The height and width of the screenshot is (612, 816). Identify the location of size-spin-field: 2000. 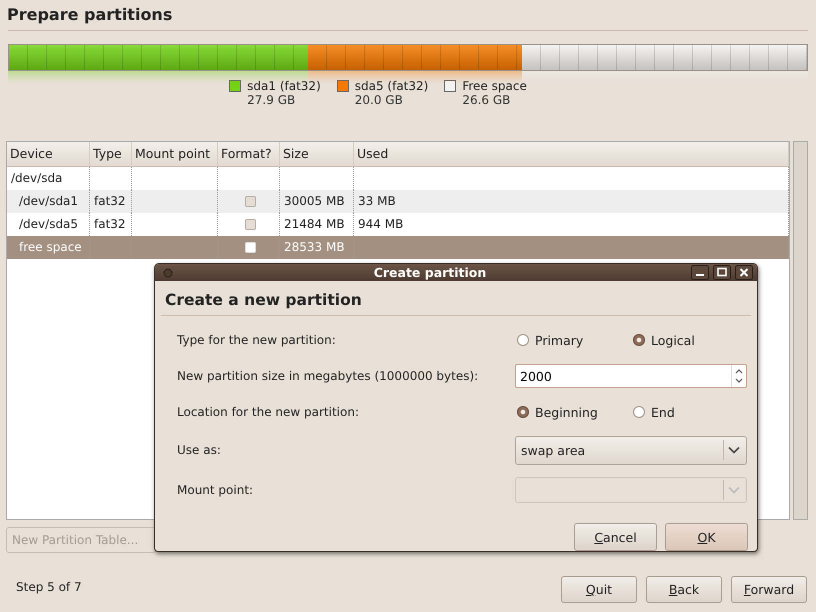
(631, 376).